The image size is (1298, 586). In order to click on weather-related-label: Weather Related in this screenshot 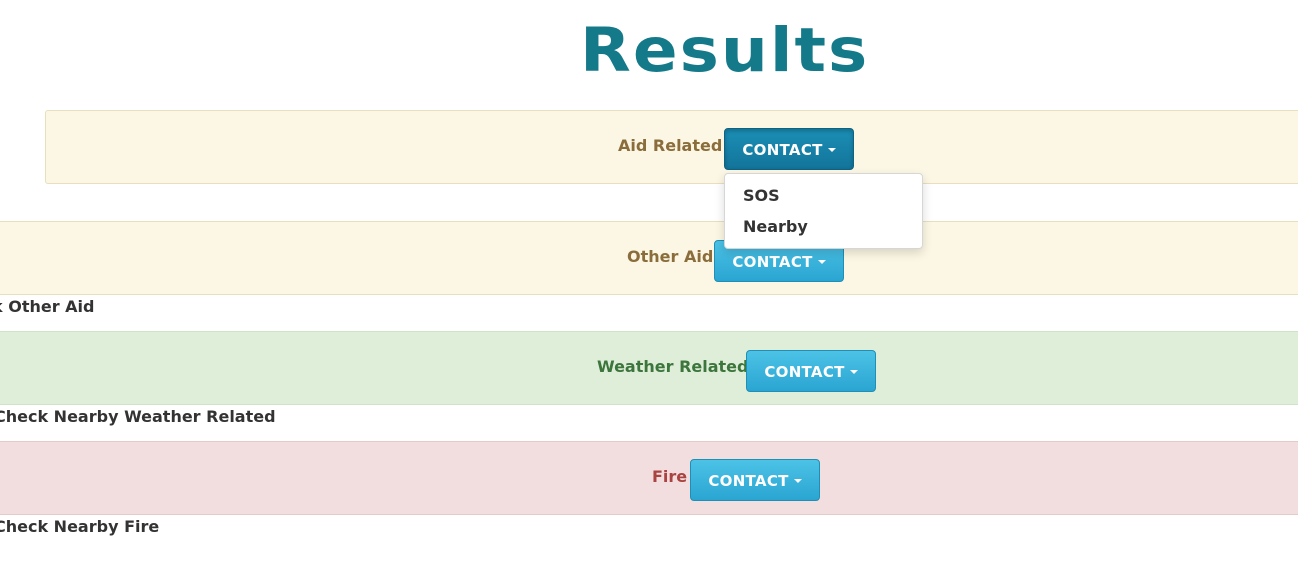, I will do `click(673, 366)`.